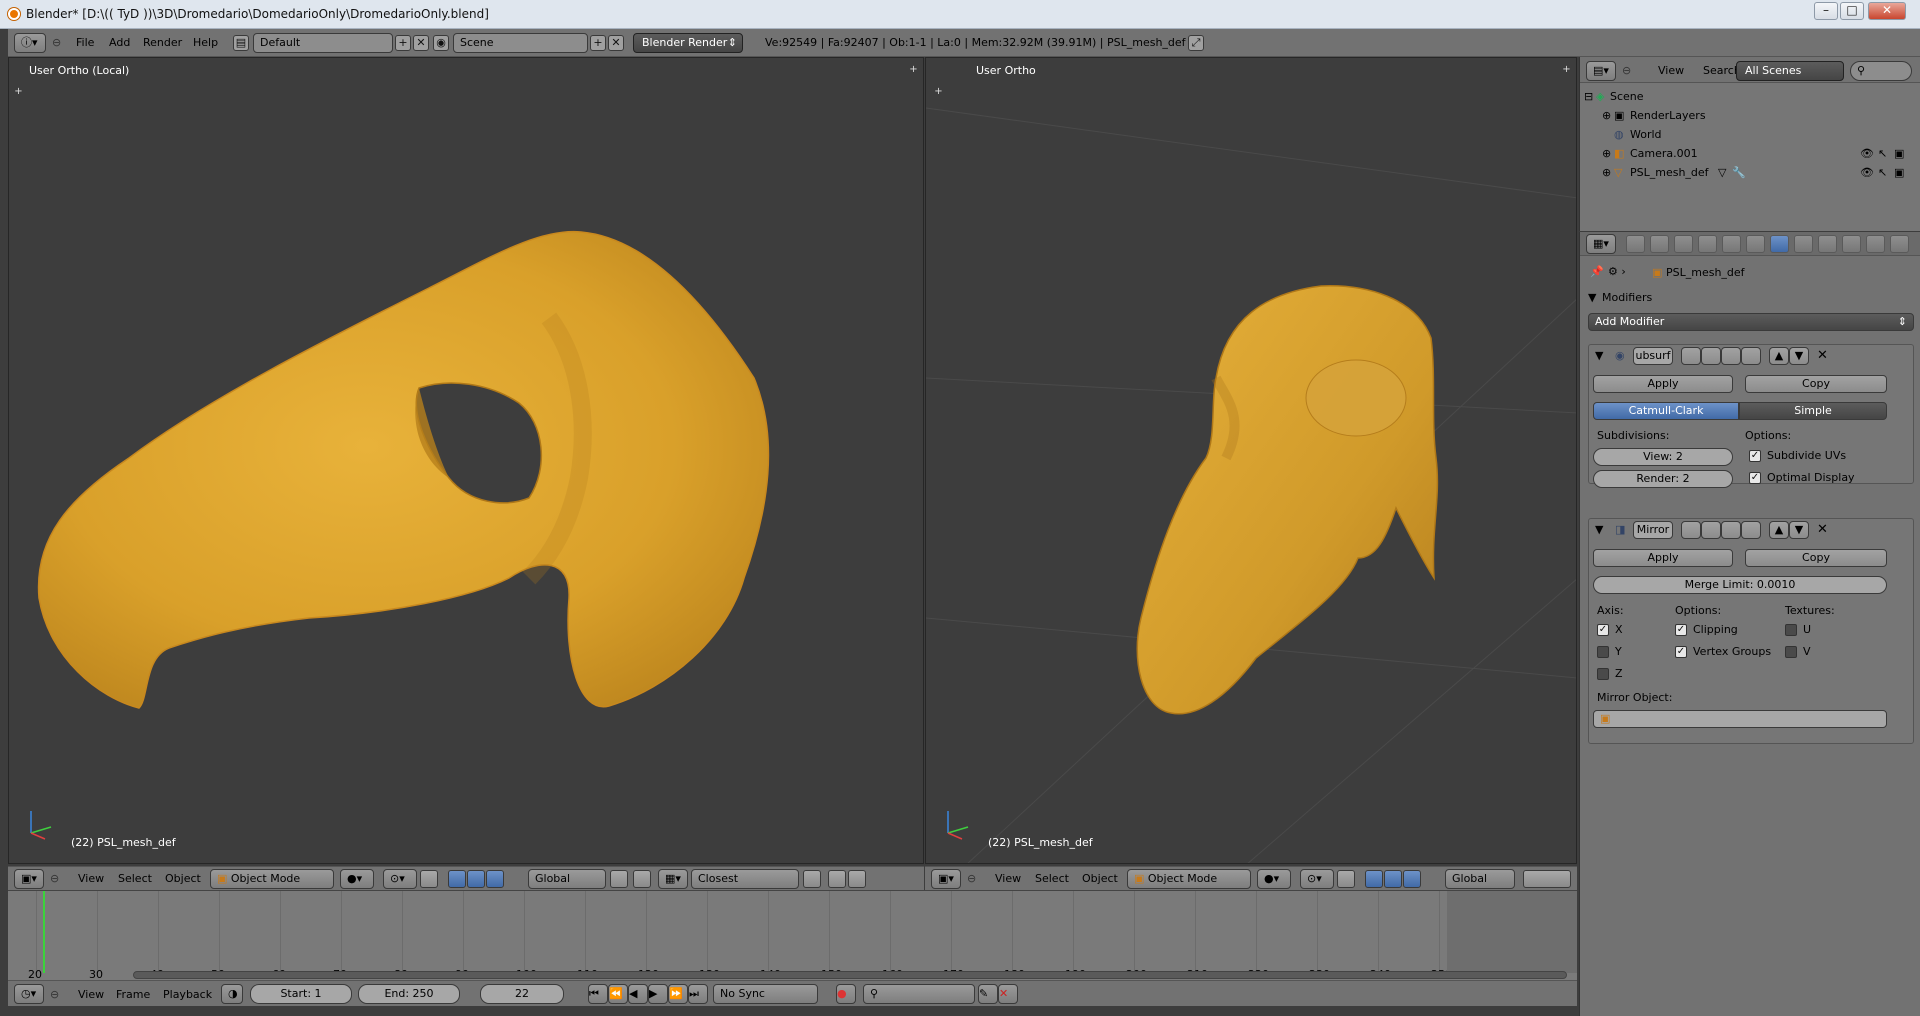 This screenshot has height=1016, width=1920. I want to click on editor-type-button: ⓘ▾, so click(30, 43).